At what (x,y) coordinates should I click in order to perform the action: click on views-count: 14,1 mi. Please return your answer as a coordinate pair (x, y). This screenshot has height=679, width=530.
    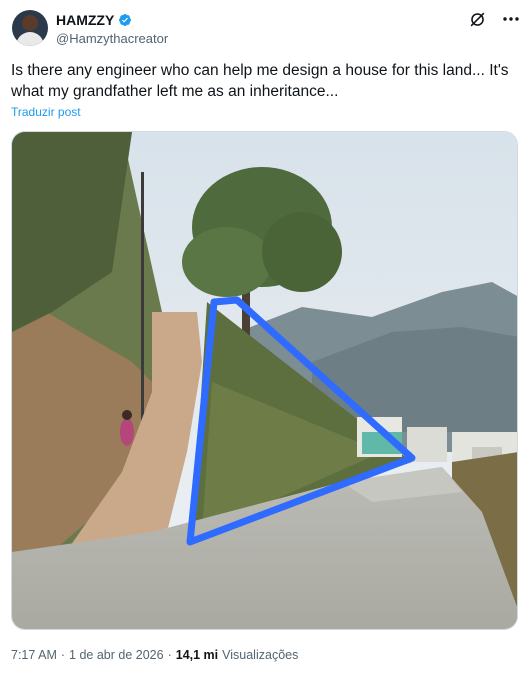
    Looking at the image, I should click on (197, 655).